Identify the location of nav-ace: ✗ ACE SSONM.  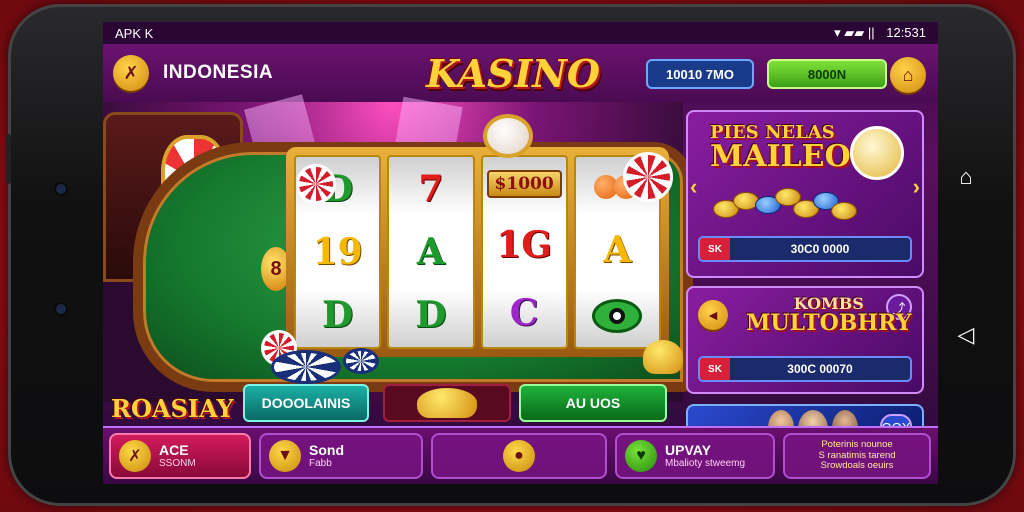
(180, 456).